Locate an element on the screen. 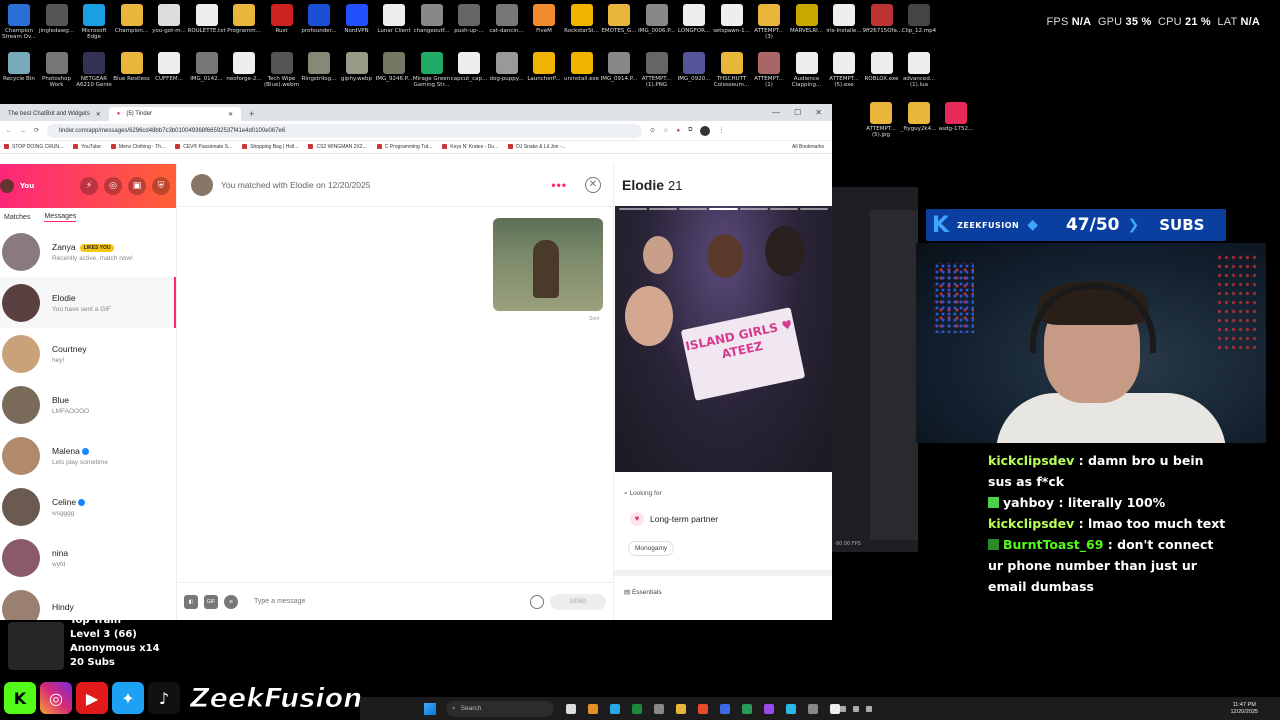 The height and width of the screenshot is (720, 1280). boost-icon: ⚡ is located at coordinates (89, 186).